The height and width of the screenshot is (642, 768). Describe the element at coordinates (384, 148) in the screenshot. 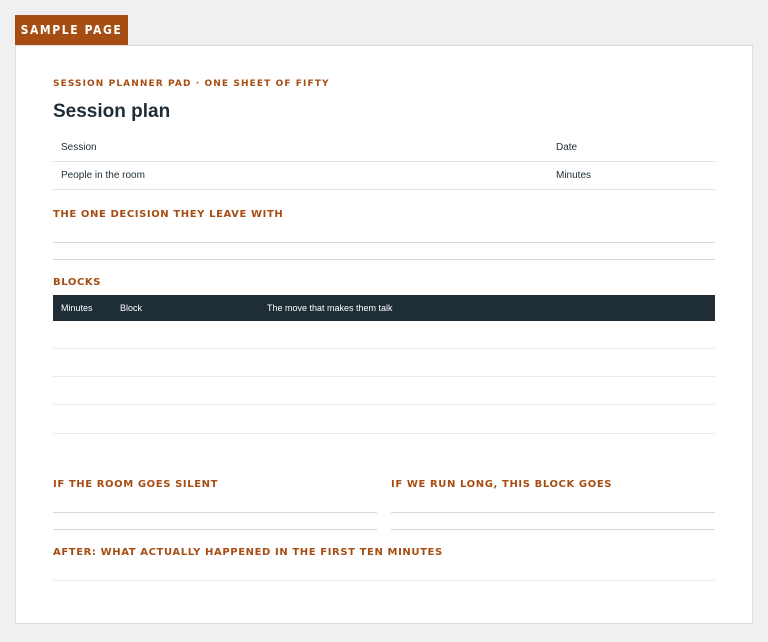

I see `meta-row-session: Session Date` at that location.